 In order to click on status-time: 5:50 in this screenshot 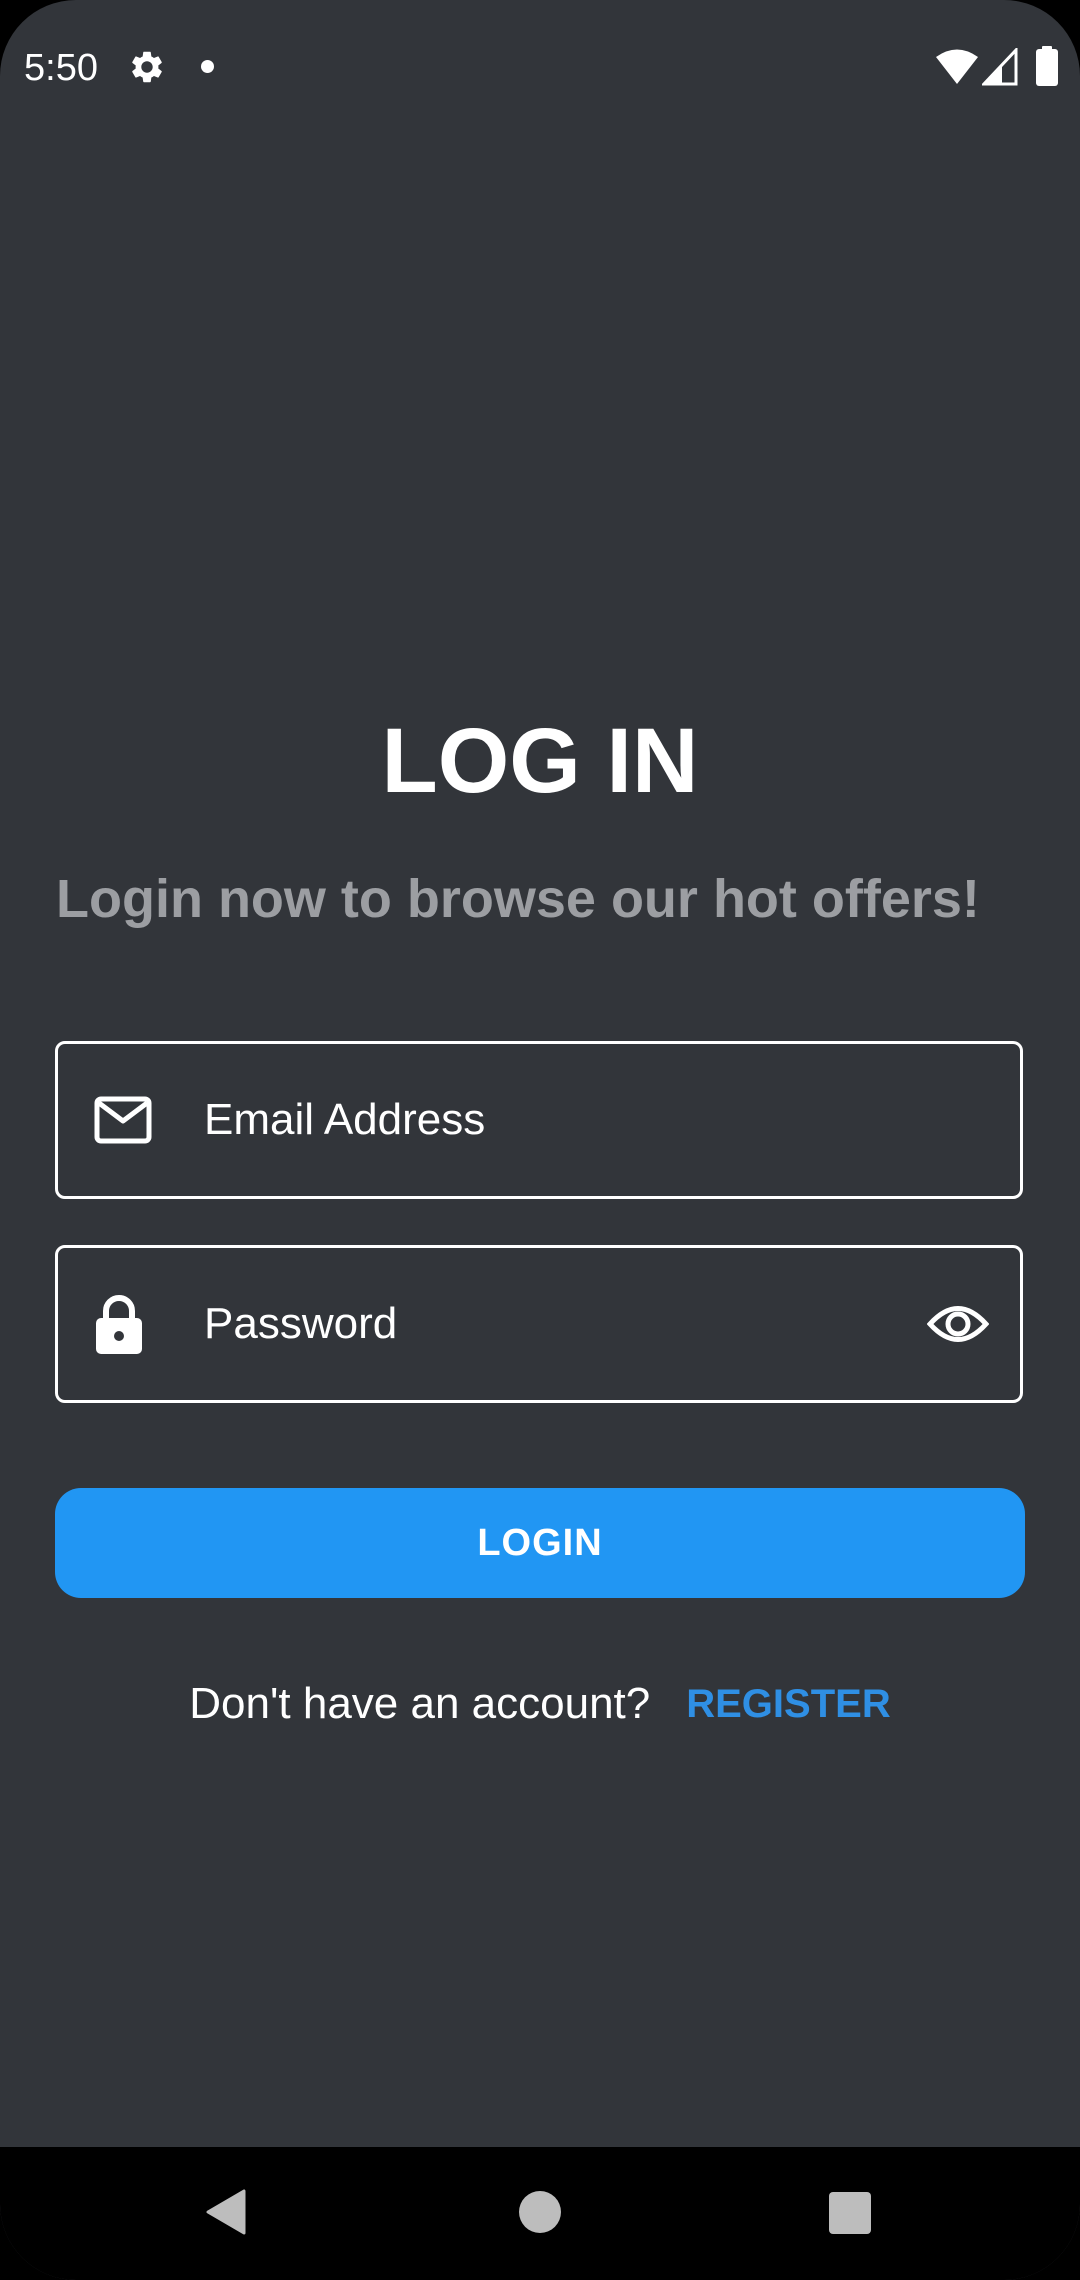, I will do `click(61, 68)`.